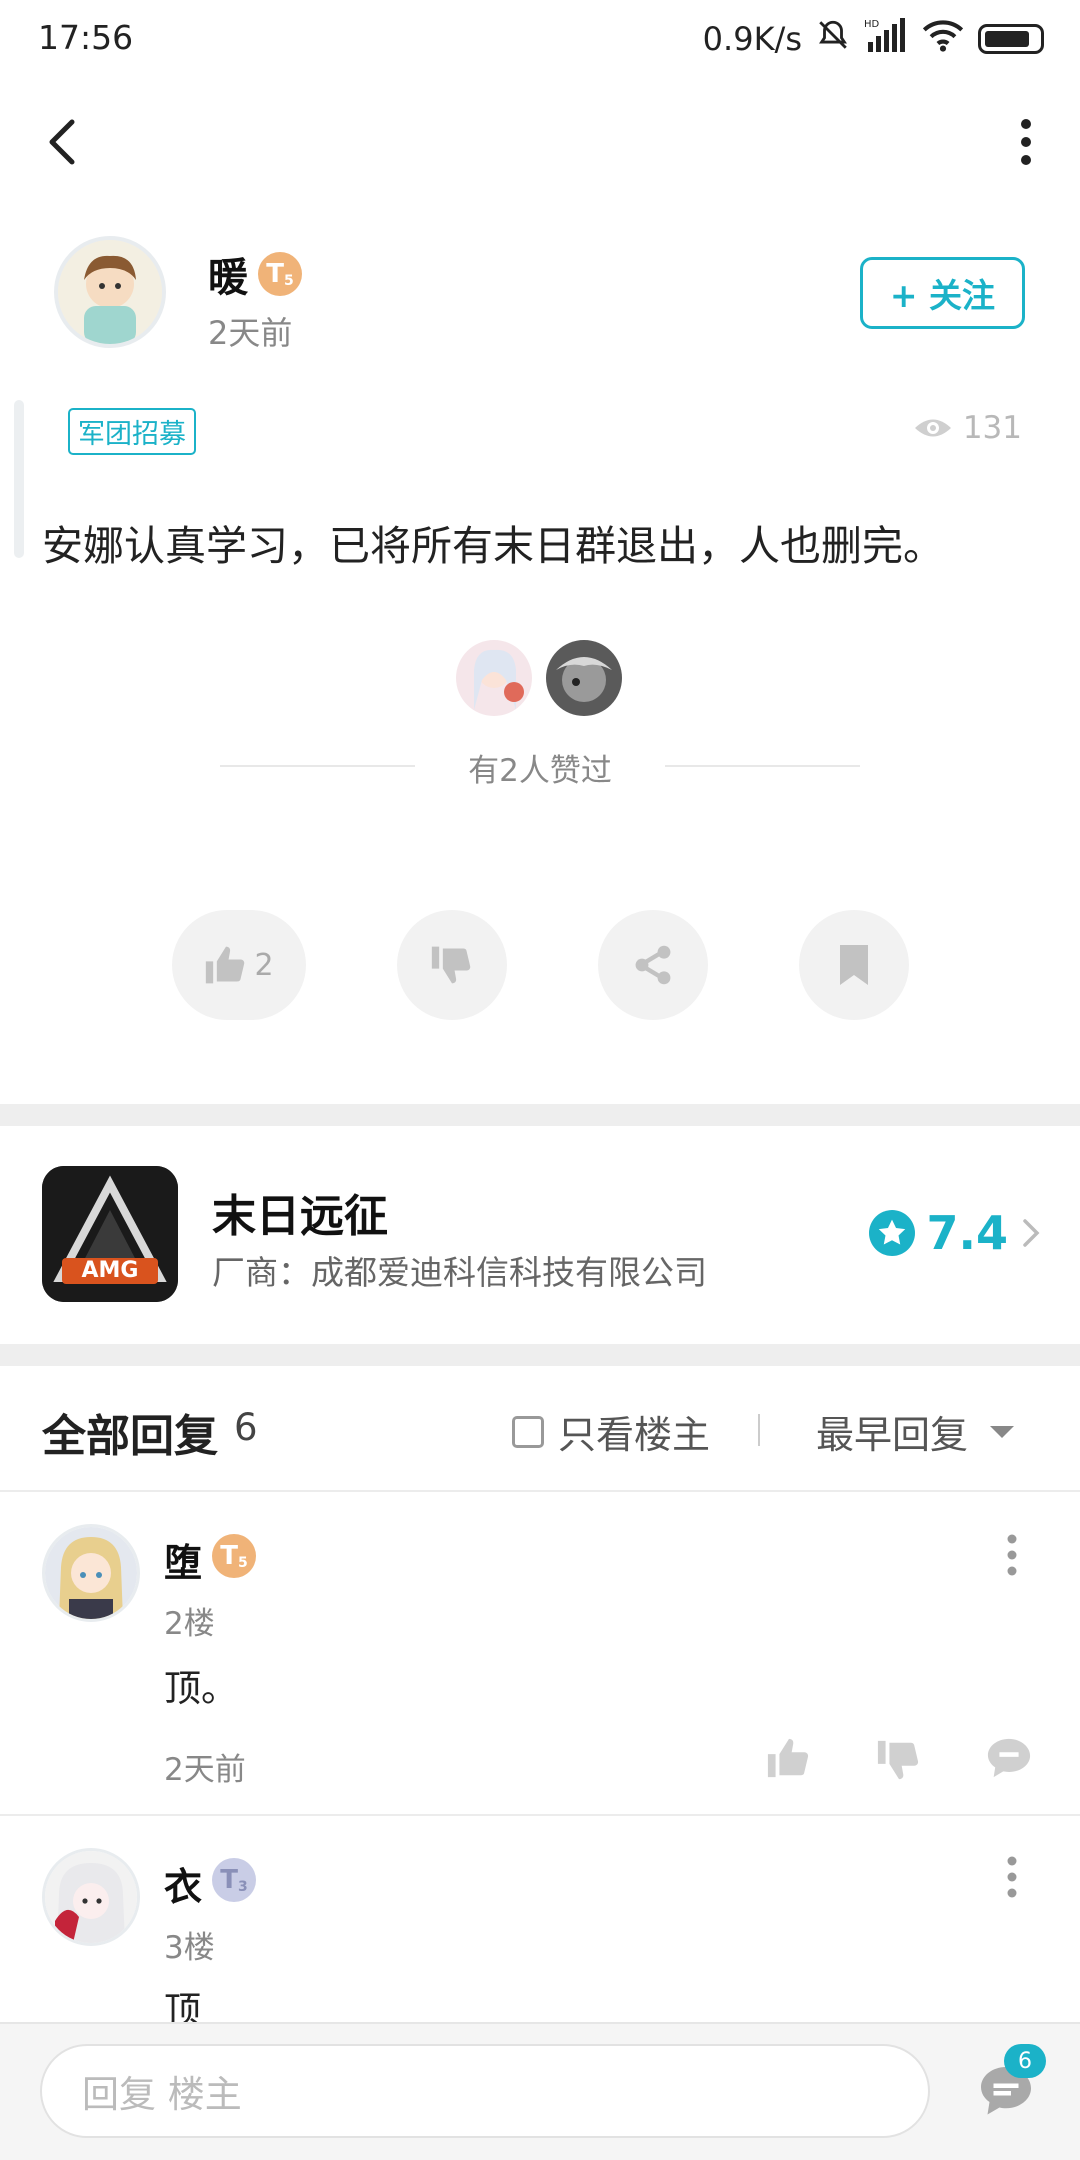 The image size is (1080, 2160). What do you see at coordinates (228, 274) in the screenshot?
I see `author-name: 暖` at bounding box center [228, 274].